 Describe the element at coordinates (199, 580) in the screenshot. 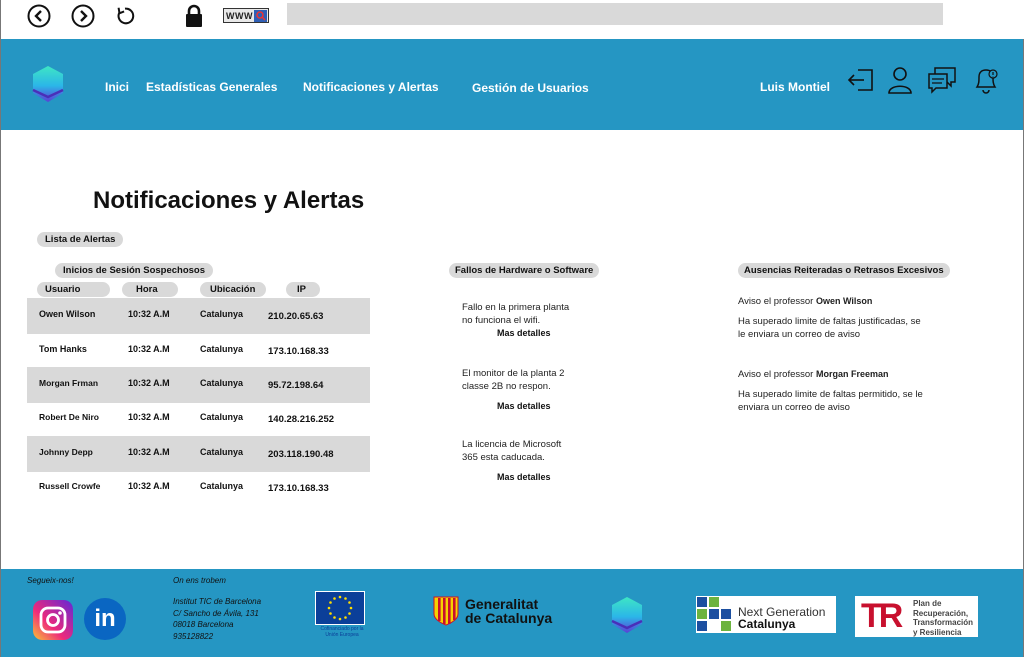

I see `where-label: On ens trobem` at that location.